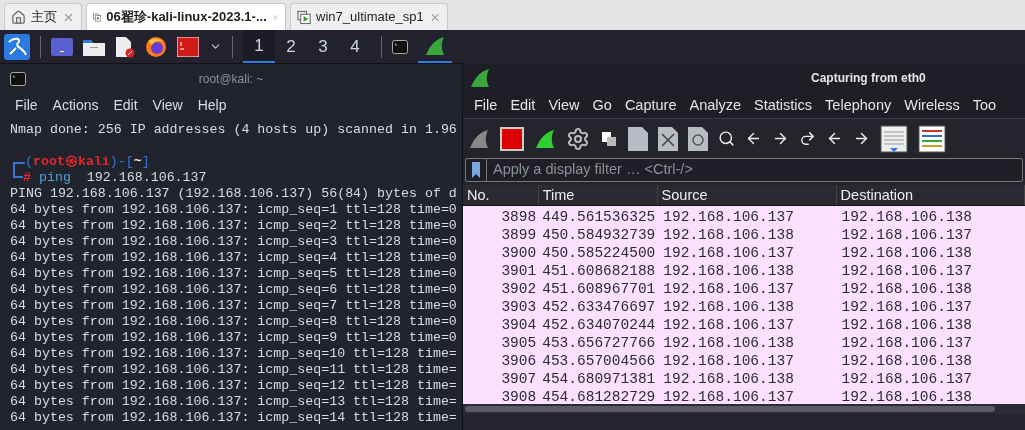  I want to click on forward-icon, so click(780, 138).